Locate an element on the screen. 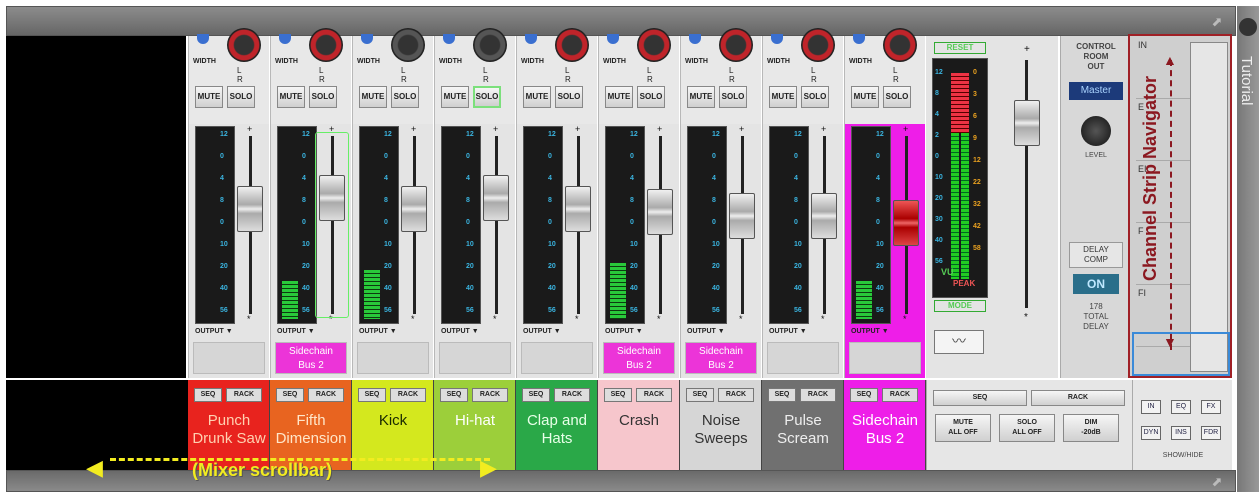 The image size is (1259, 496). channel-name-strip: SEQ RACK Noise Sweeps is located at coordinates (721, 425).